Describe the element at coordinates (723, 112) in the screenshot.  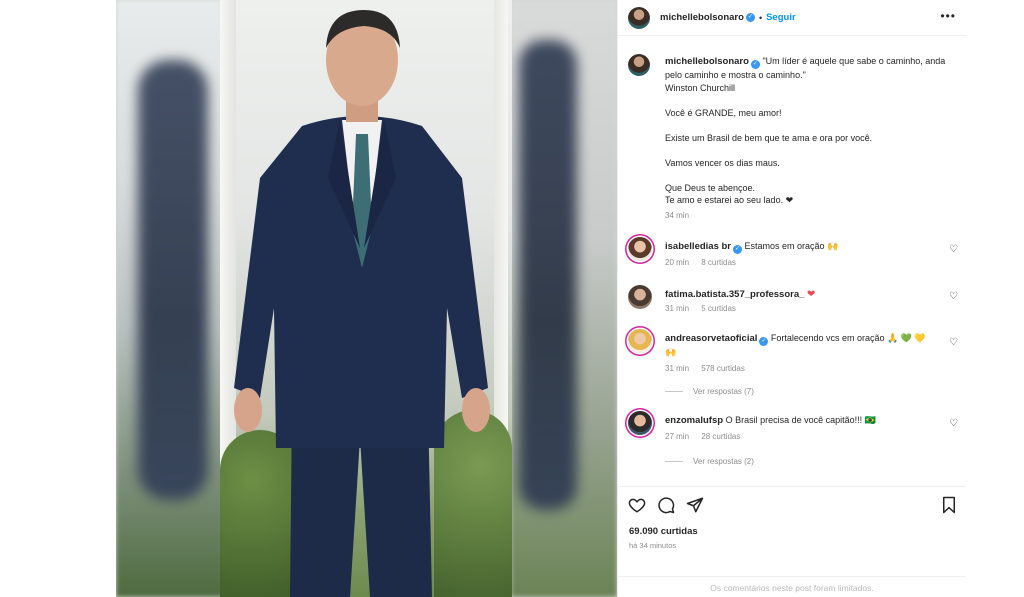
I see `caption-line: Você é GRANDE, meu amor!` at that location.